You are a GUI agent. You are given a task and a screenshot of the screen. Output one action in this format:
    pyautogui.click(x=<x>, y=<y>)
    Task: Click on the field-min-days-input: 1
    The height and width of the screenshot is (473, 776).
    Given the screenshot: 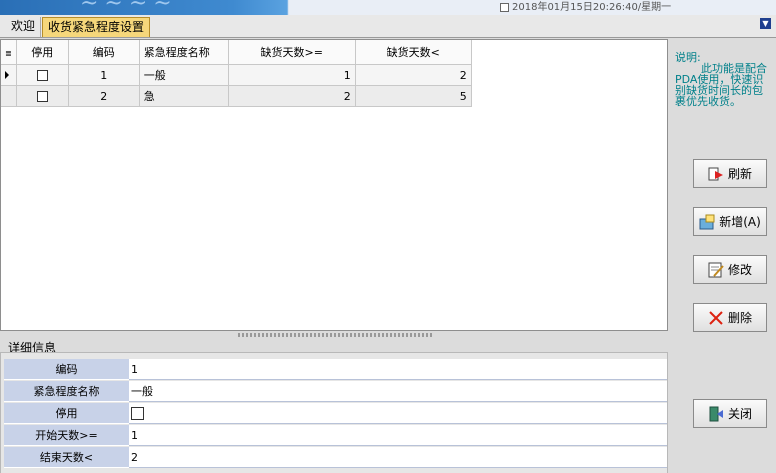 What is the action you would take?
    pyautogui.click(x=398, y=435)
    